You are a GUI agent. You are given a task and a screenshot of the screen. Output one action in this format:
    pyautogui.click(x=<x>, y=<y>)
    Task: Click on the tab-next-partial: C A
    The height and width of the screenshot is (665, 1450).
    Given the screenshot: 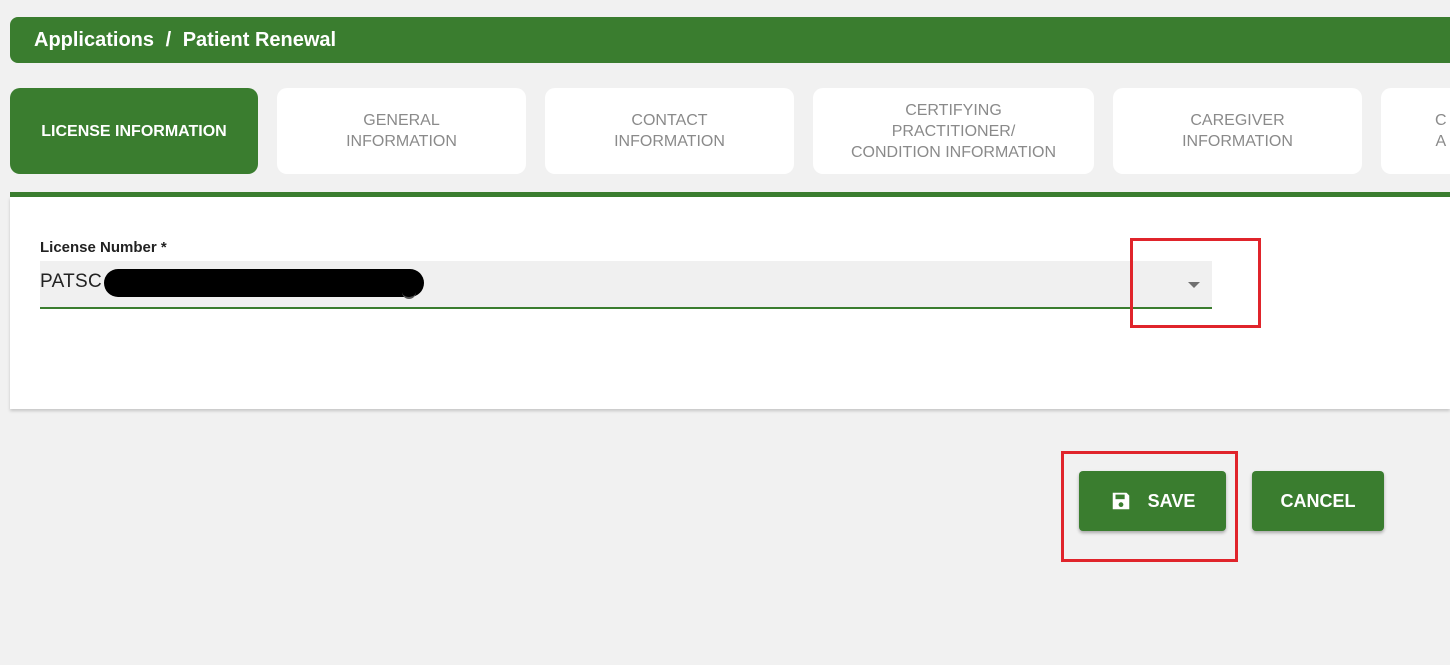 What is the action you would take?
    pyautogui.click(x=1415, y=131)
    